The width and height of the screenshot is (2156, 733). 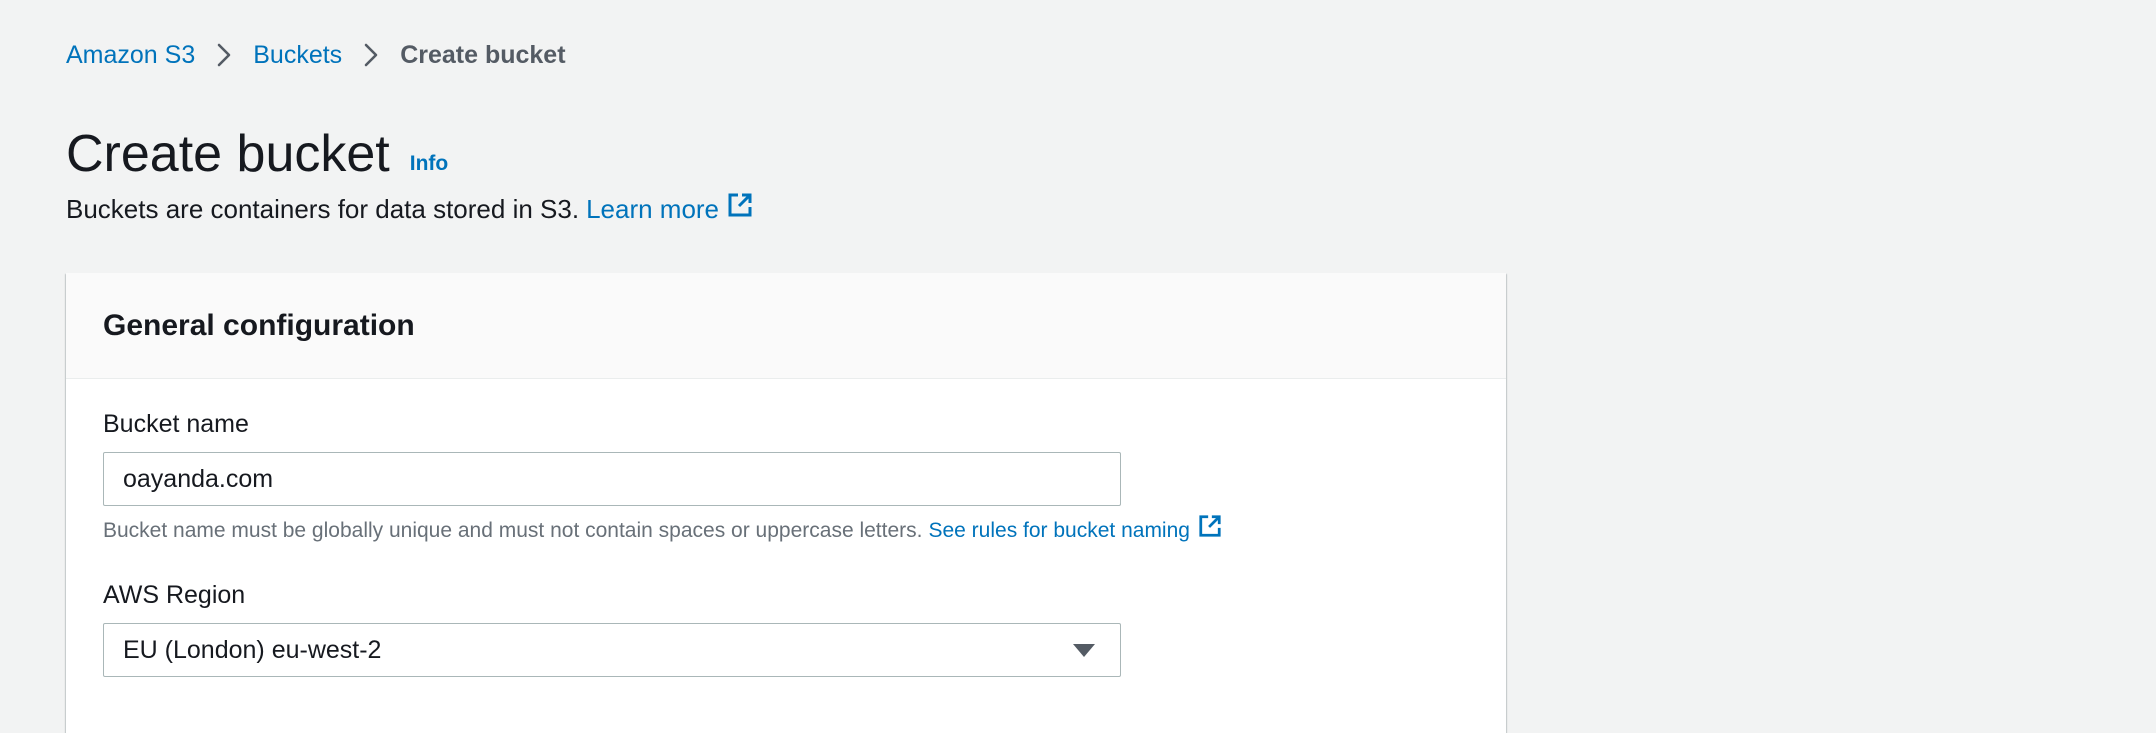 I want to click on page-header: Create bucket Info, so click(x=257, y=154).